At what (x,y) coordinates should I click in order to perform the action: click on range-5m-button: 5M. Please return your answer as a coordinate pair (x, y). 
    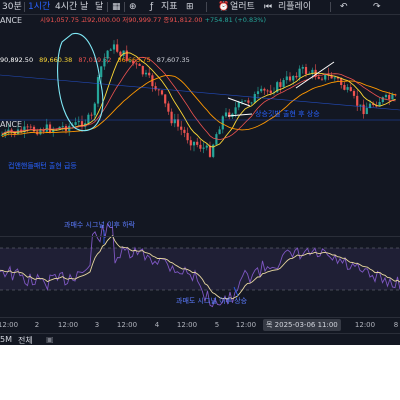
    Looking at the image, I should click on (6, 339).